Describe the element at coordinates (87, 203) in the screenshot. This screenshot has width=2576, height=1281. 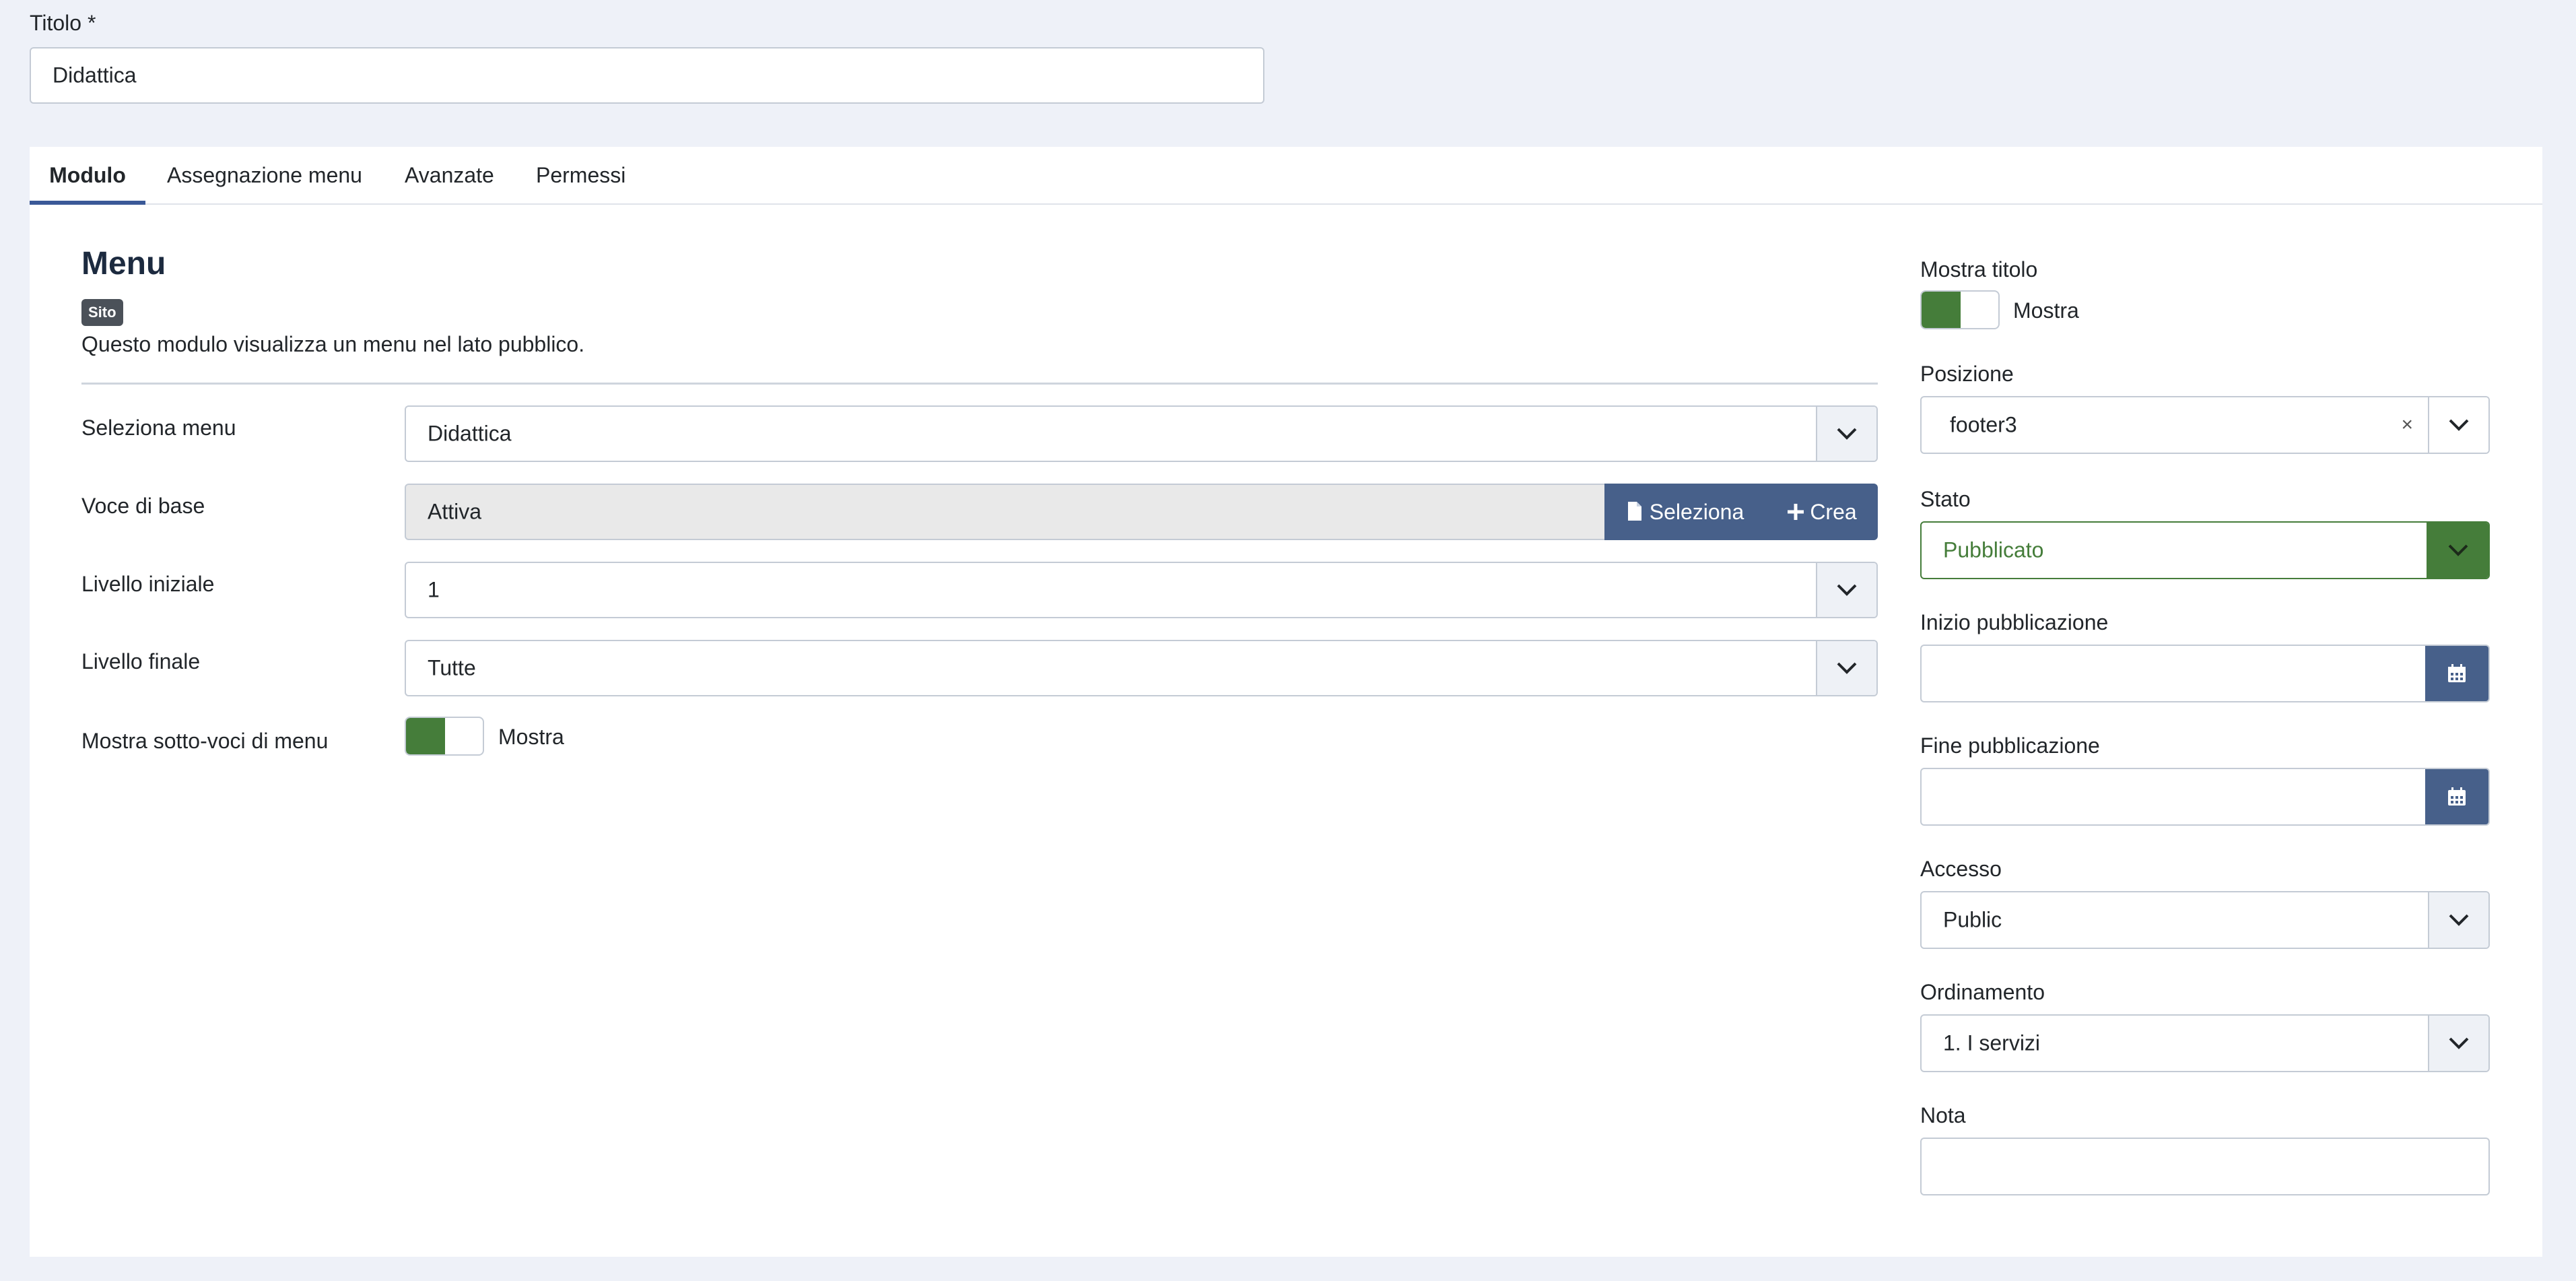
I see `tab-active-indicator` at that location.